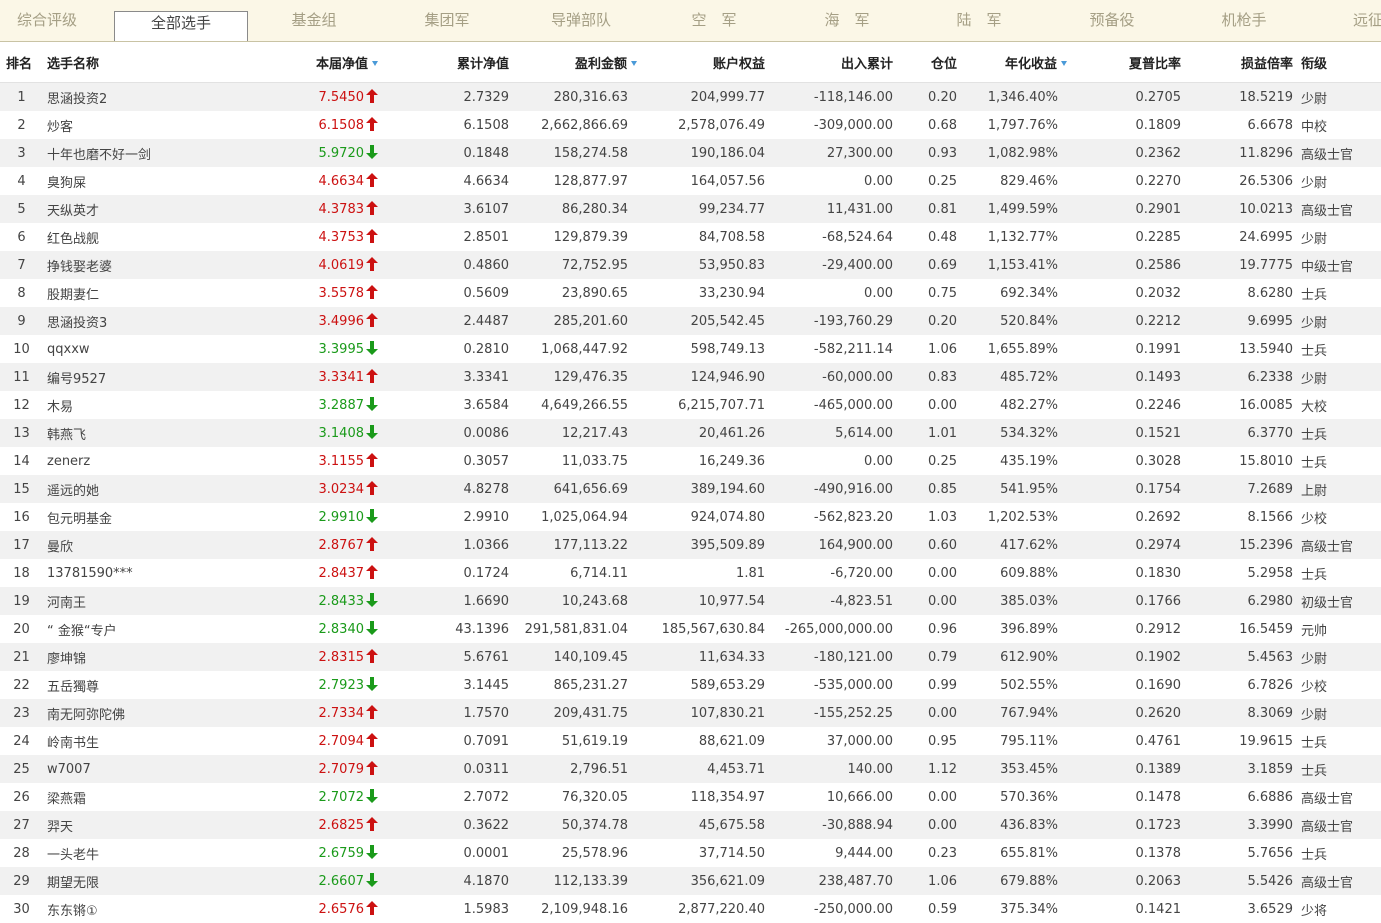  Describe the element at coordinates (1125, 62) in the screenshot. I see `col-header-sharpe: 夏普比率` at that location.